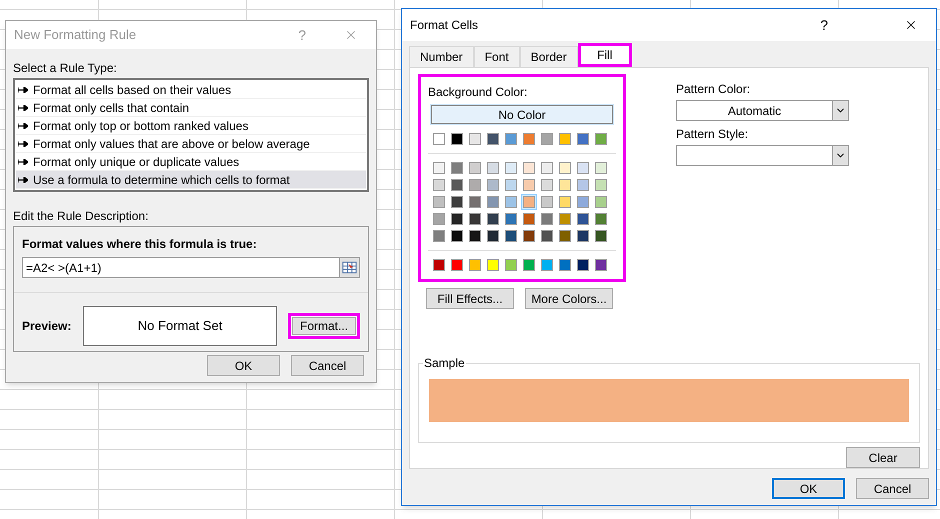 This screenshot has width=940, height=519. What do you see at coordinates (824, 25) in the screenshot?
I see `help-button: ?` at bounding box center [824, 25].